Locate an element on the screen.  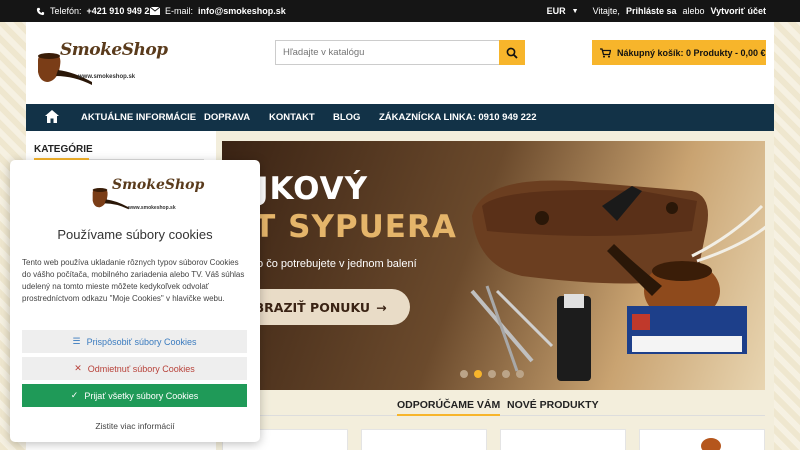
phone-contact: Telefón: +421 910 949 222 is located at coordinates (97, 11).